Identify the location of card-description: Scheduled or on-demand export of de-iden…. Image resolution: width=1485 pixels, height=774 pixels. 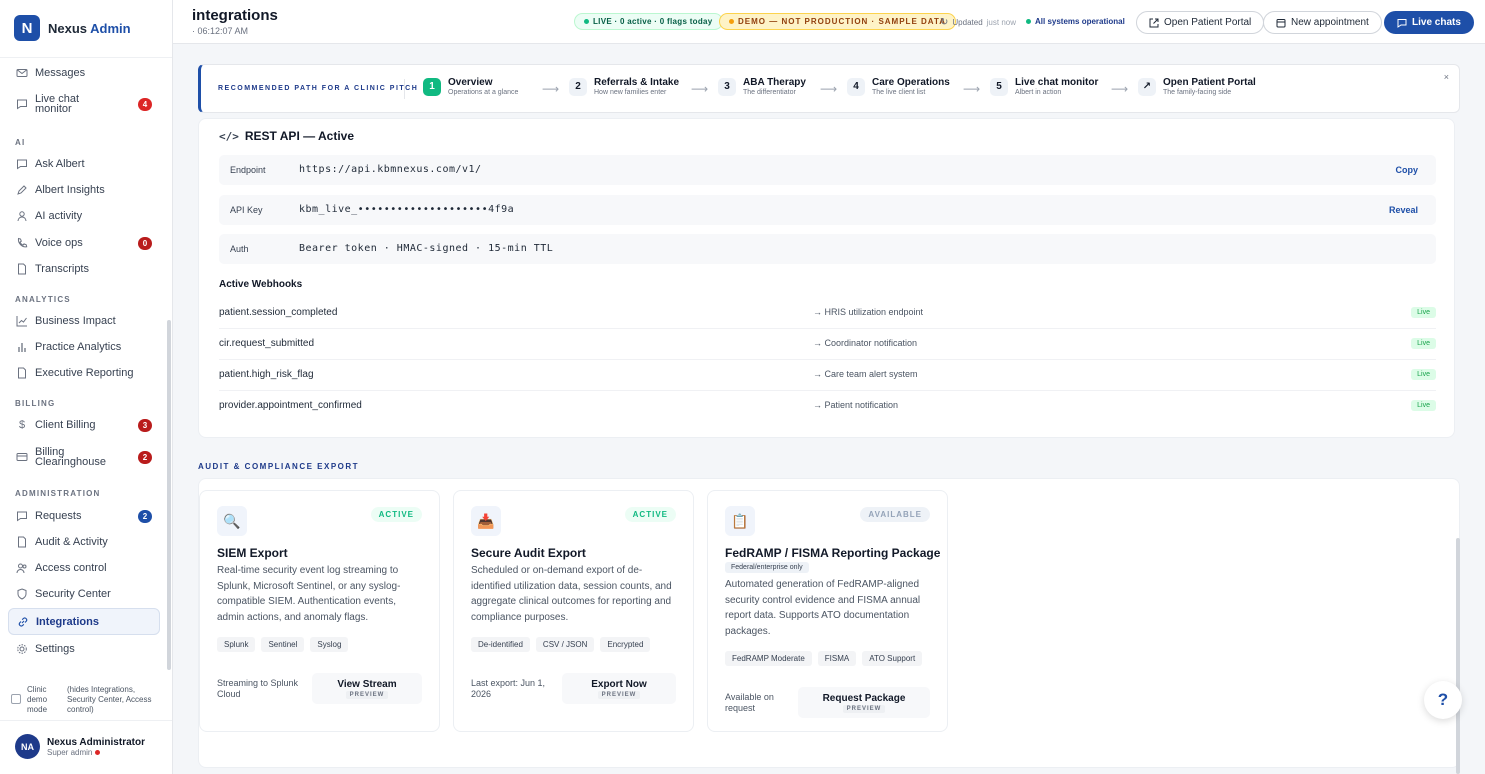
(571, 594).